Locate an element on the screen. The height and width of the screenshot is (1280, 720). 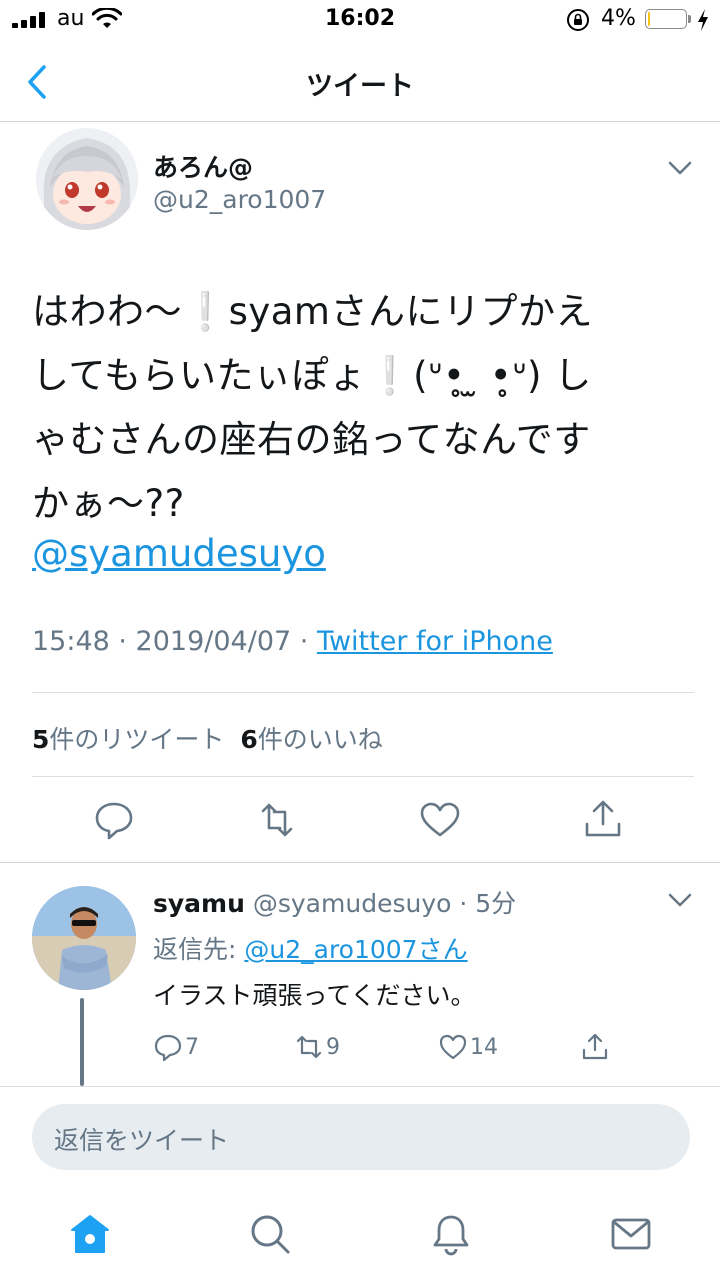
reply-share-action is located at coordinates (596, 1047).